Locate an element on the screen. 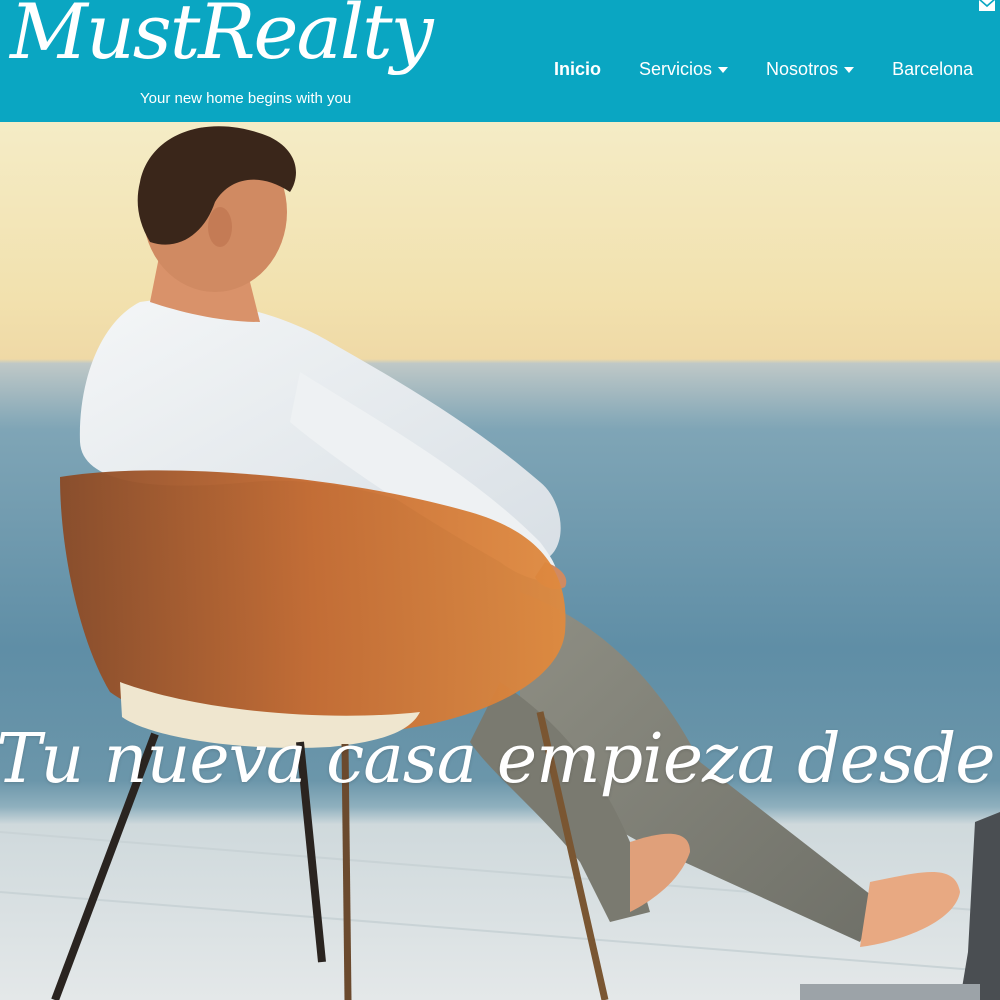  nav-item-label: Nosotros is located at coordinates (802, 68).